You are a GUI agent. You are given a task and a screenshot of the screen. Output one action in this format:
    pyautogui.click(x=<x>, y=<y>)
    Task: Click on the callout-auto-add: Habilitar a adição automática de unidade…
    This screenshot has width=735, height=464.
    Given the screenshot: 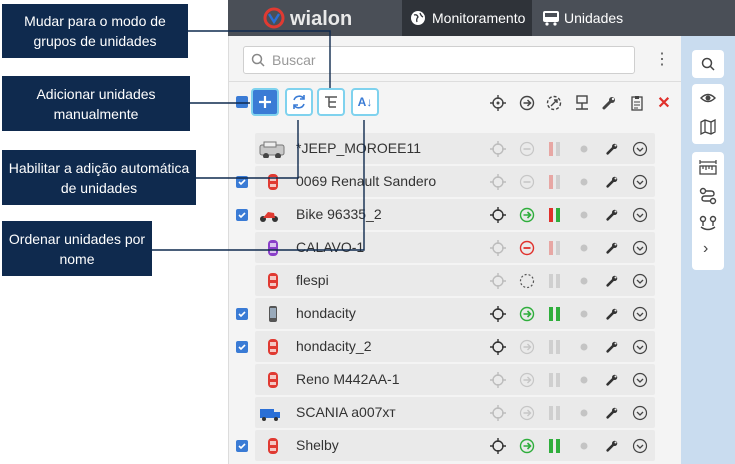 What is the action you would take?
    pyautogui.click(x=99, y=177)
    